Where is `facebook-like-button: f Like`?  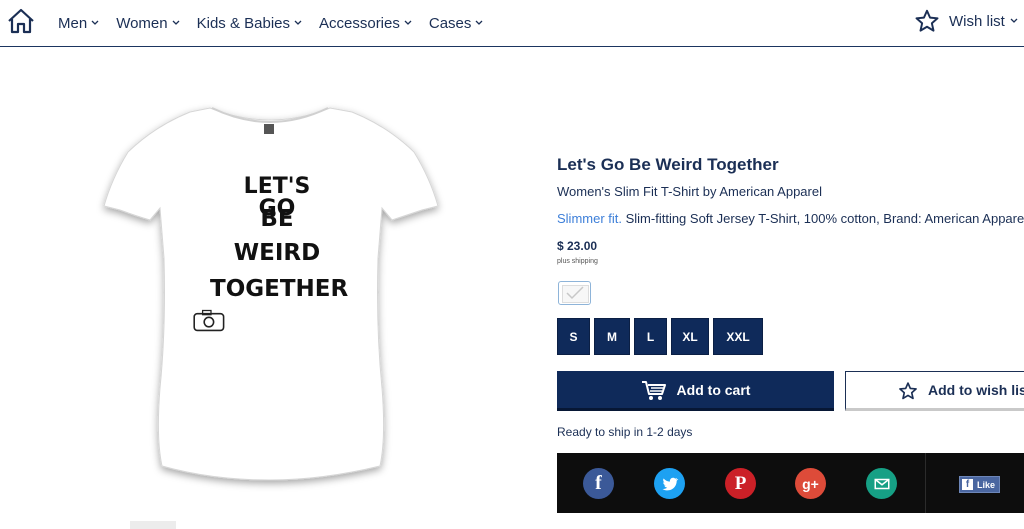 facebook-like-button: f Like is located at coordinates (980, 484).